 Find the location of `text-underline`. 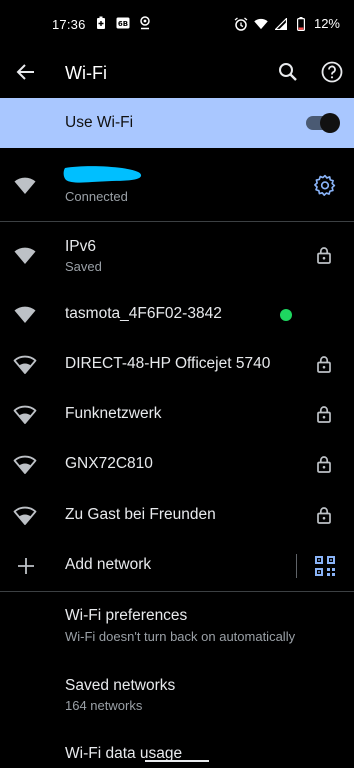

text-underline is located at coordinates (177, 761).